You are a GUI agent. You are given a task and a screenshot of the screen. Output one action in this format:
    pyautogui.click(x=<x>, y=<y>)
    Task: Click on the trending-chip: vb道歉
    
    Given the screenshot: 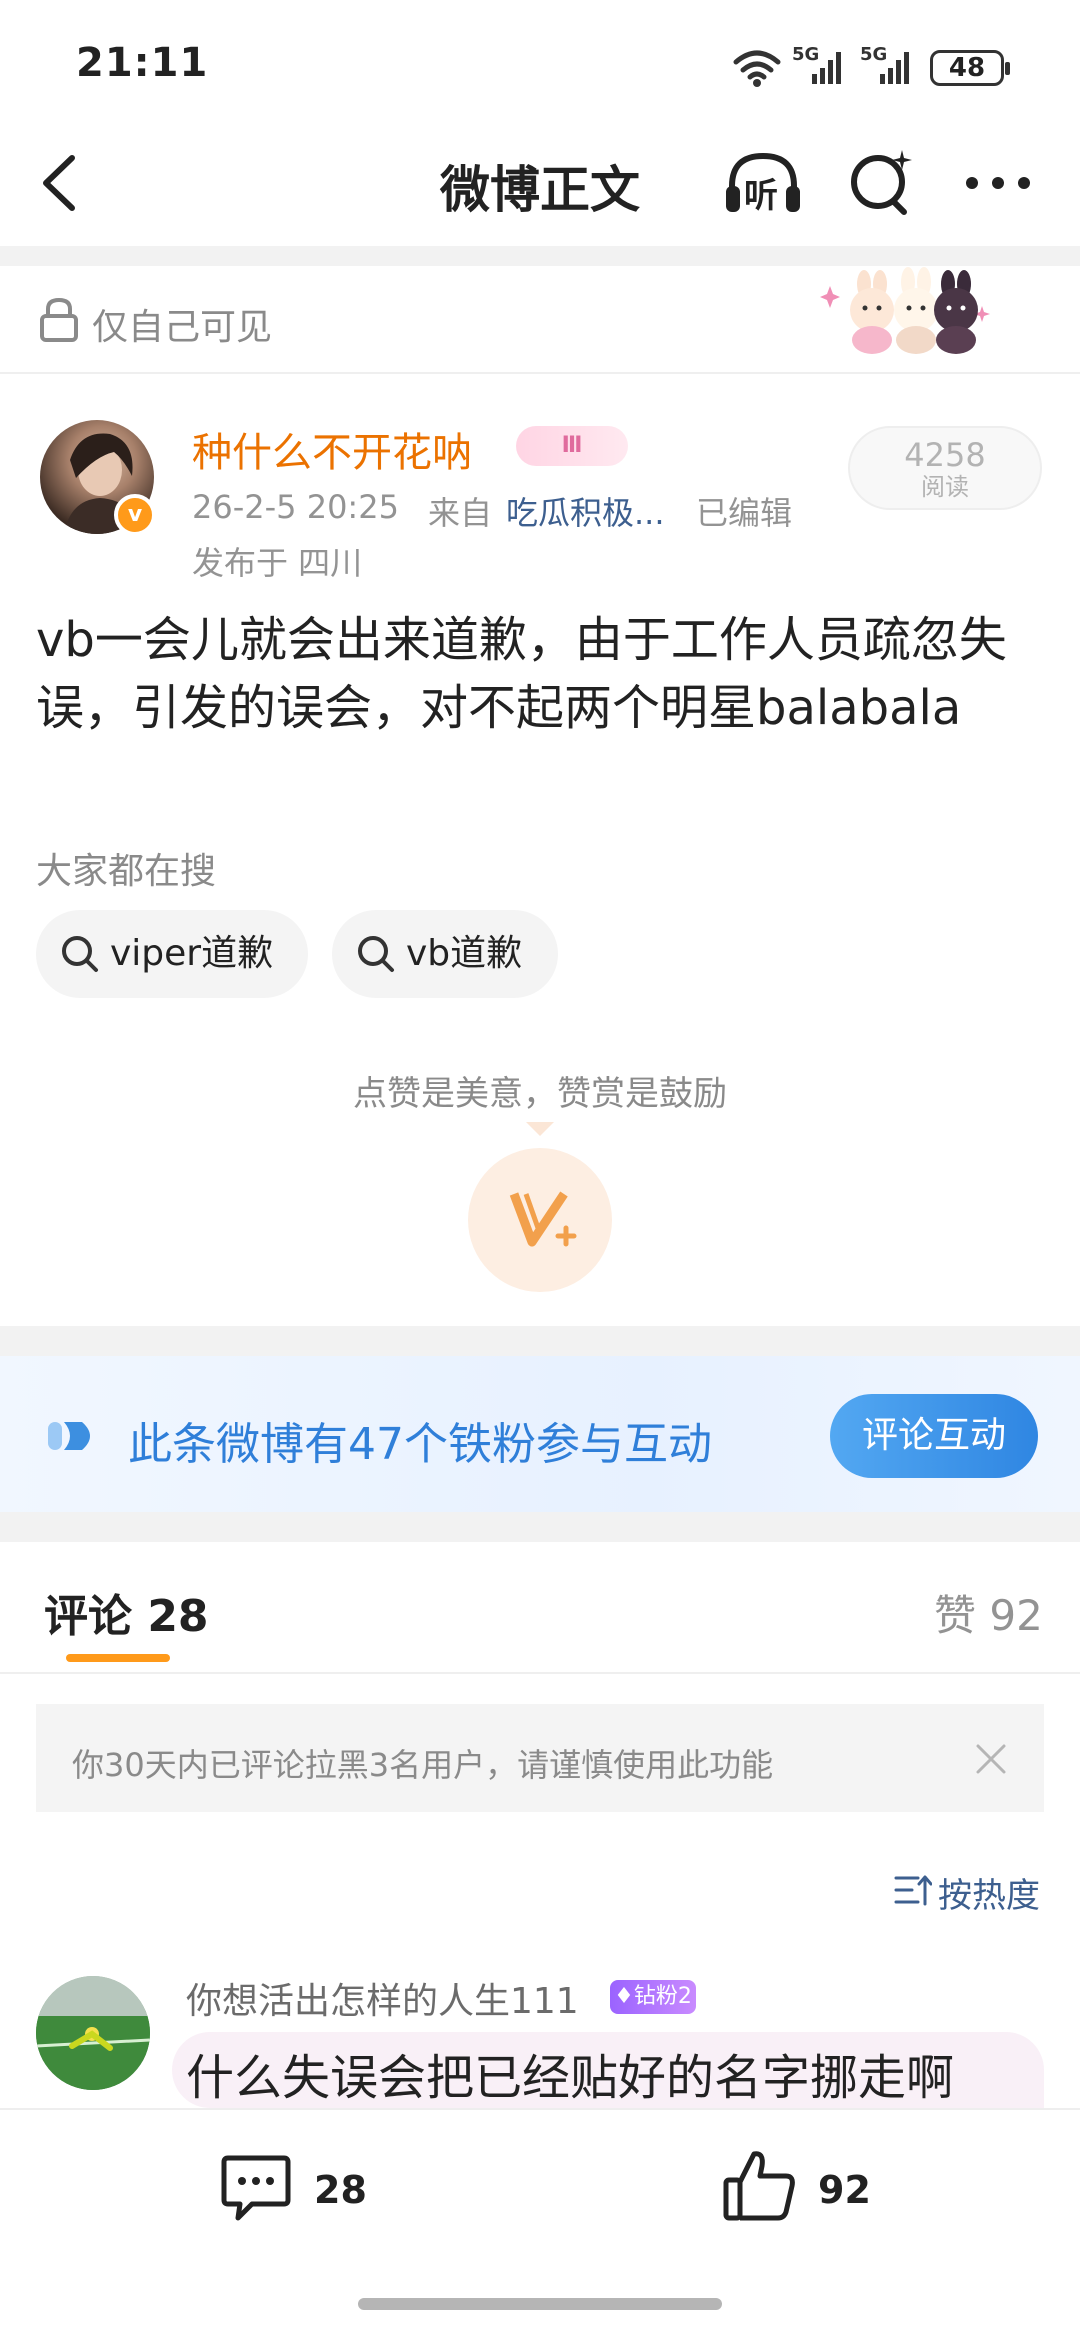 What is the action you would take?
    pyautogui.click(x=445, y=954)
    